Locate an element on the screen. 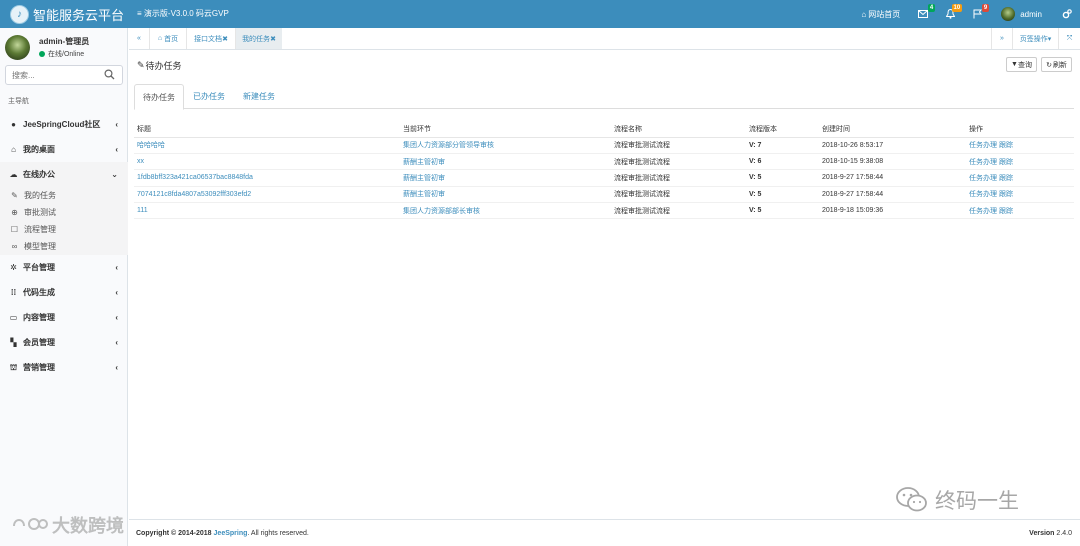  task-created-time: 2018-10-15 9:38:08 is located at coordinates (892, 162).